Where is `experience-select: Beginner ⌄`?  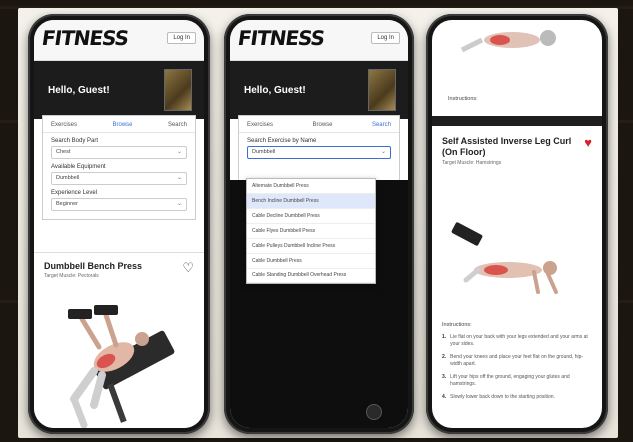
experience-select: Beginner ⌄ is located at coordinates (119, 204).